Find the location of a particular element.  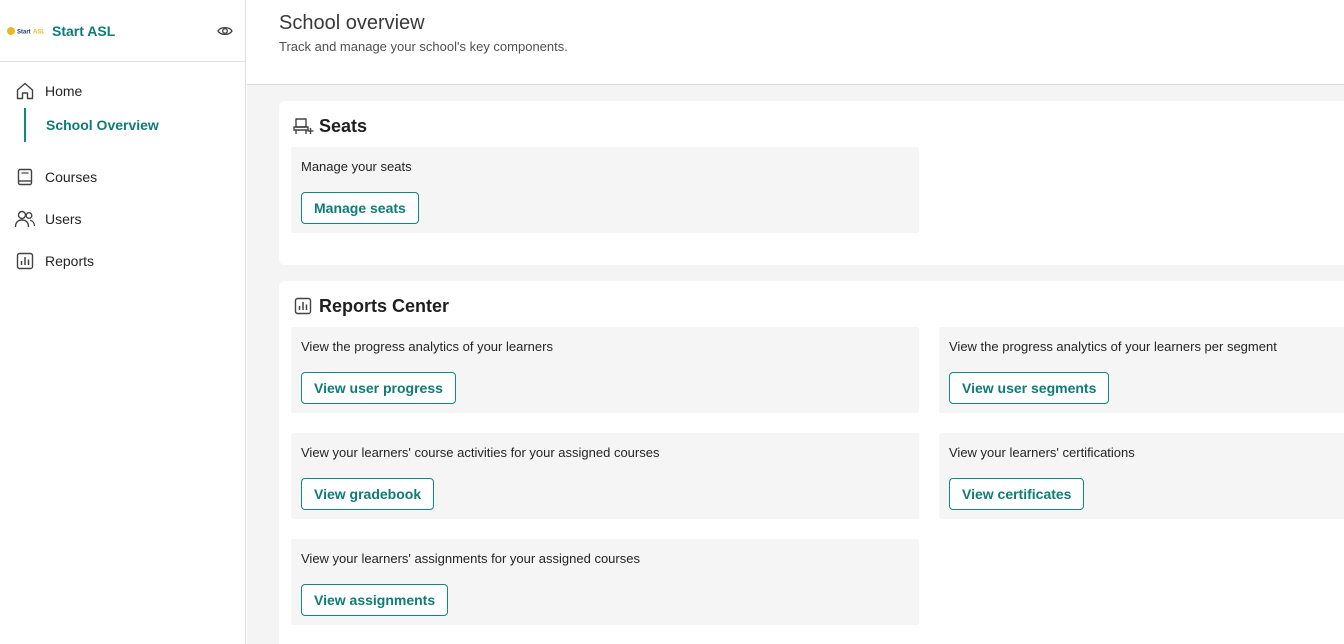

sidebar-item-users: Users is located at coordinates (122, 219).